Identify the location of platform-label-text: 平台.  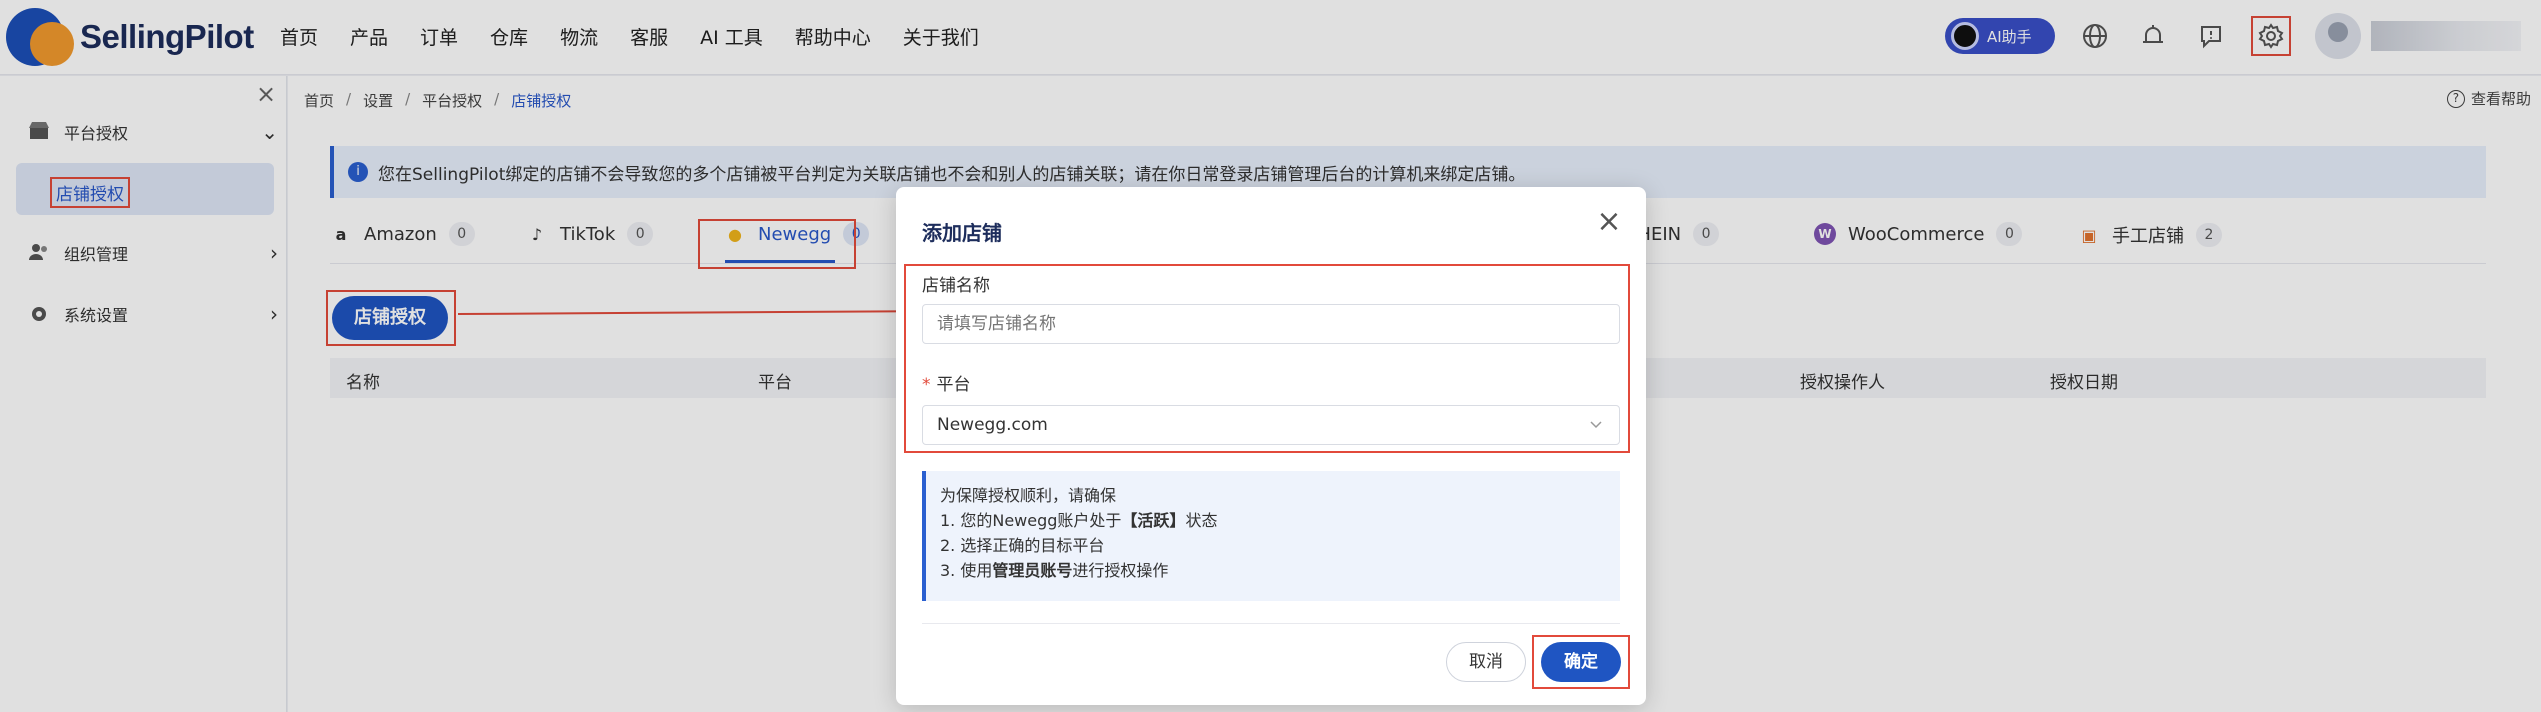
(953, 385).